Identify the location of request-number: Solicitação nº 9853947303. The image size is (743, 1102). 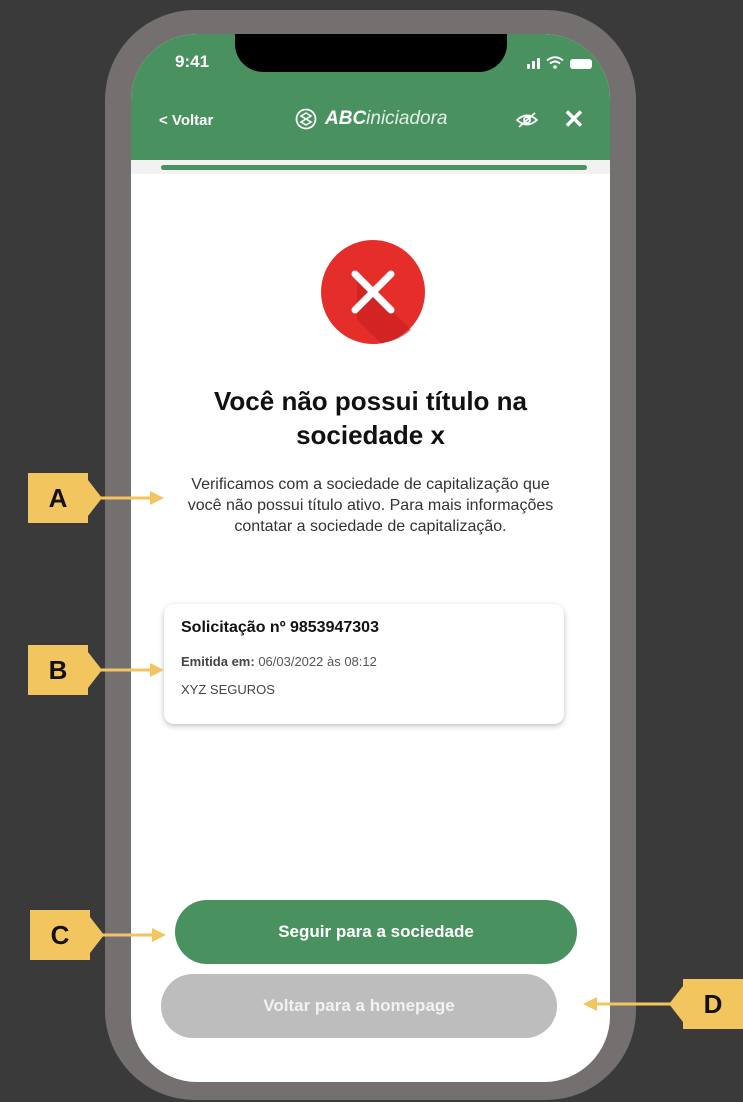
(280, 627).